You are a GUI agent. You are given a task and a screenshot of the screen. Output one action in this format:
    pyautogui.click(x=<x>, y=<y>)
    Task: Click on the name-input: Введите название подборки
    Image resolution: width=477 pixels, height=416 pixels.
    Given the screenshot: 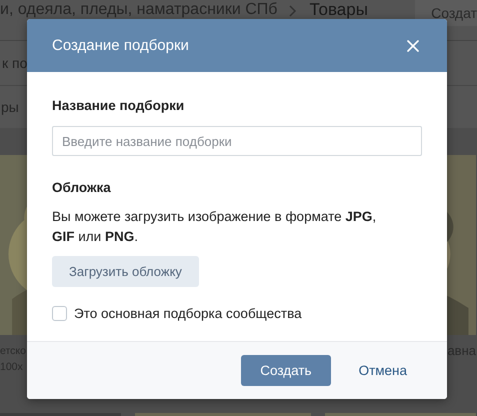 What is the action you would take?
    pyautogui.click(x=237, y=141)
    